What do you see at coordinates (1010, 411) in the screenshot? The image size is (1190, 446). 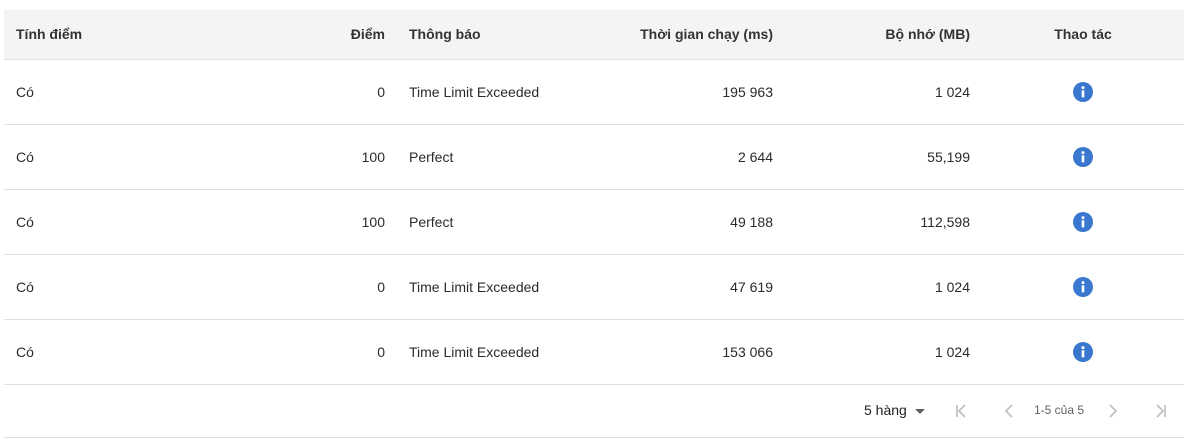 I see `chevron-left-icon` at bounding box center [1010, 411].